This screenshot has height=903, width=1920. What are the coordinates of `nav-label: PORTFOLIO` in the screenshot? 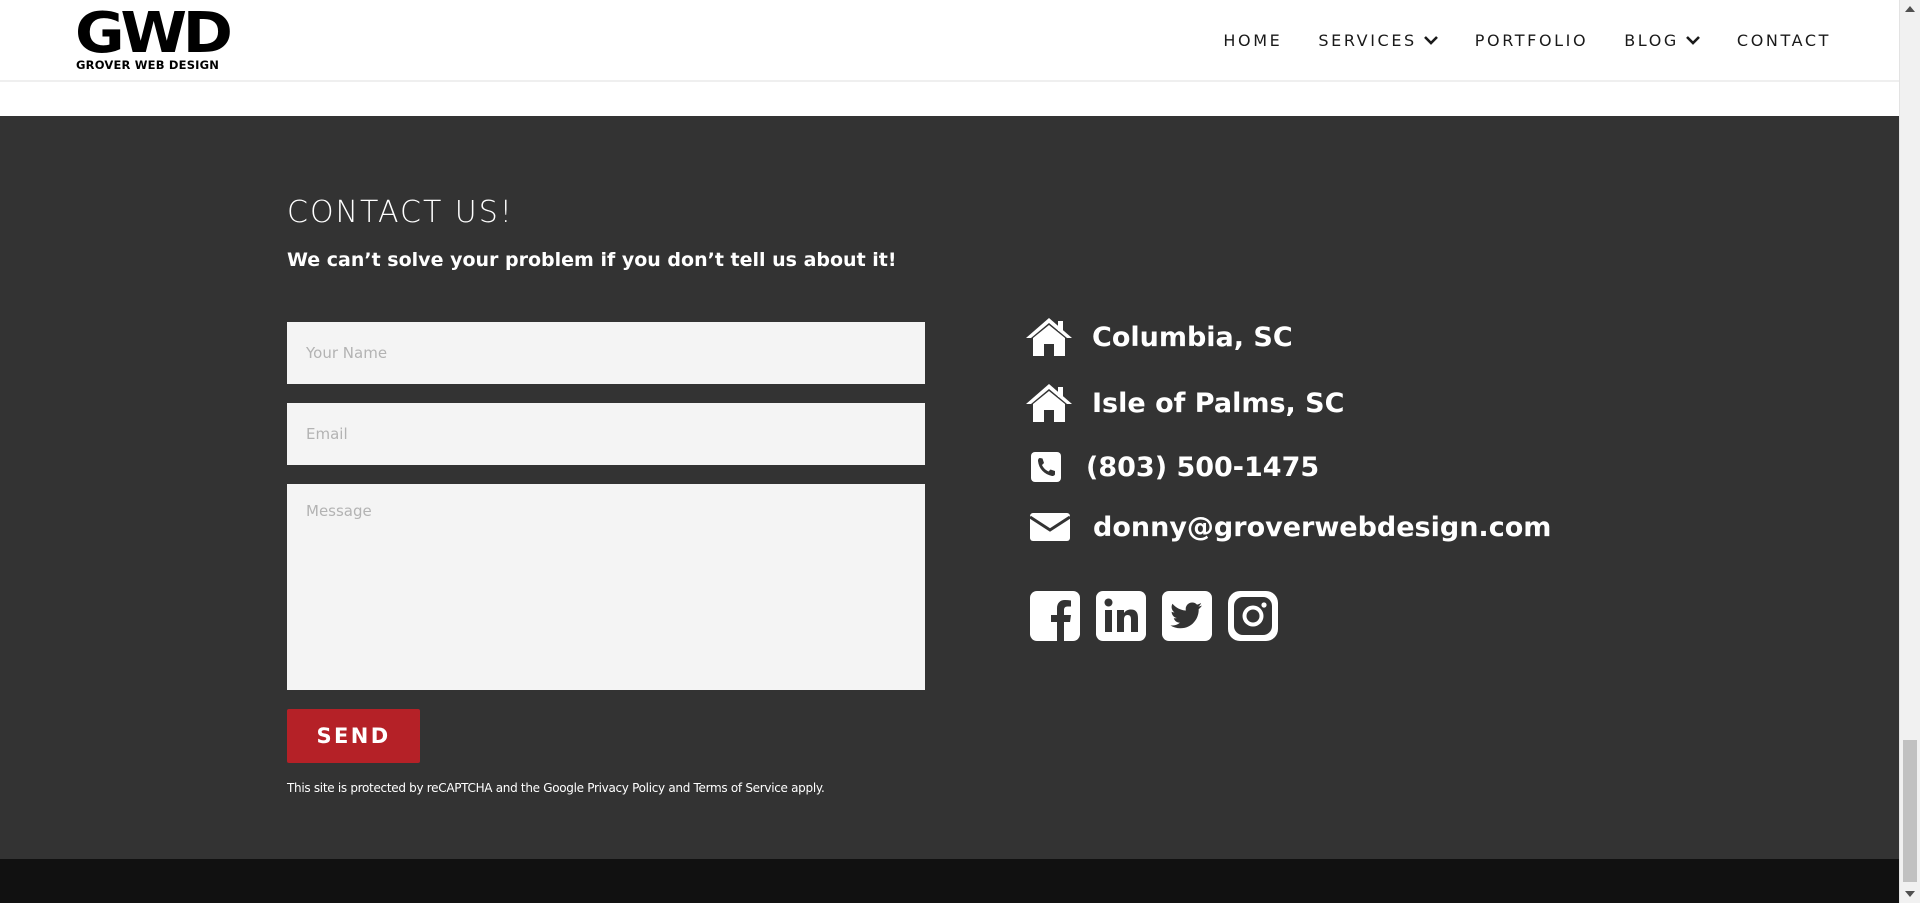 It's located at (1531, 40).